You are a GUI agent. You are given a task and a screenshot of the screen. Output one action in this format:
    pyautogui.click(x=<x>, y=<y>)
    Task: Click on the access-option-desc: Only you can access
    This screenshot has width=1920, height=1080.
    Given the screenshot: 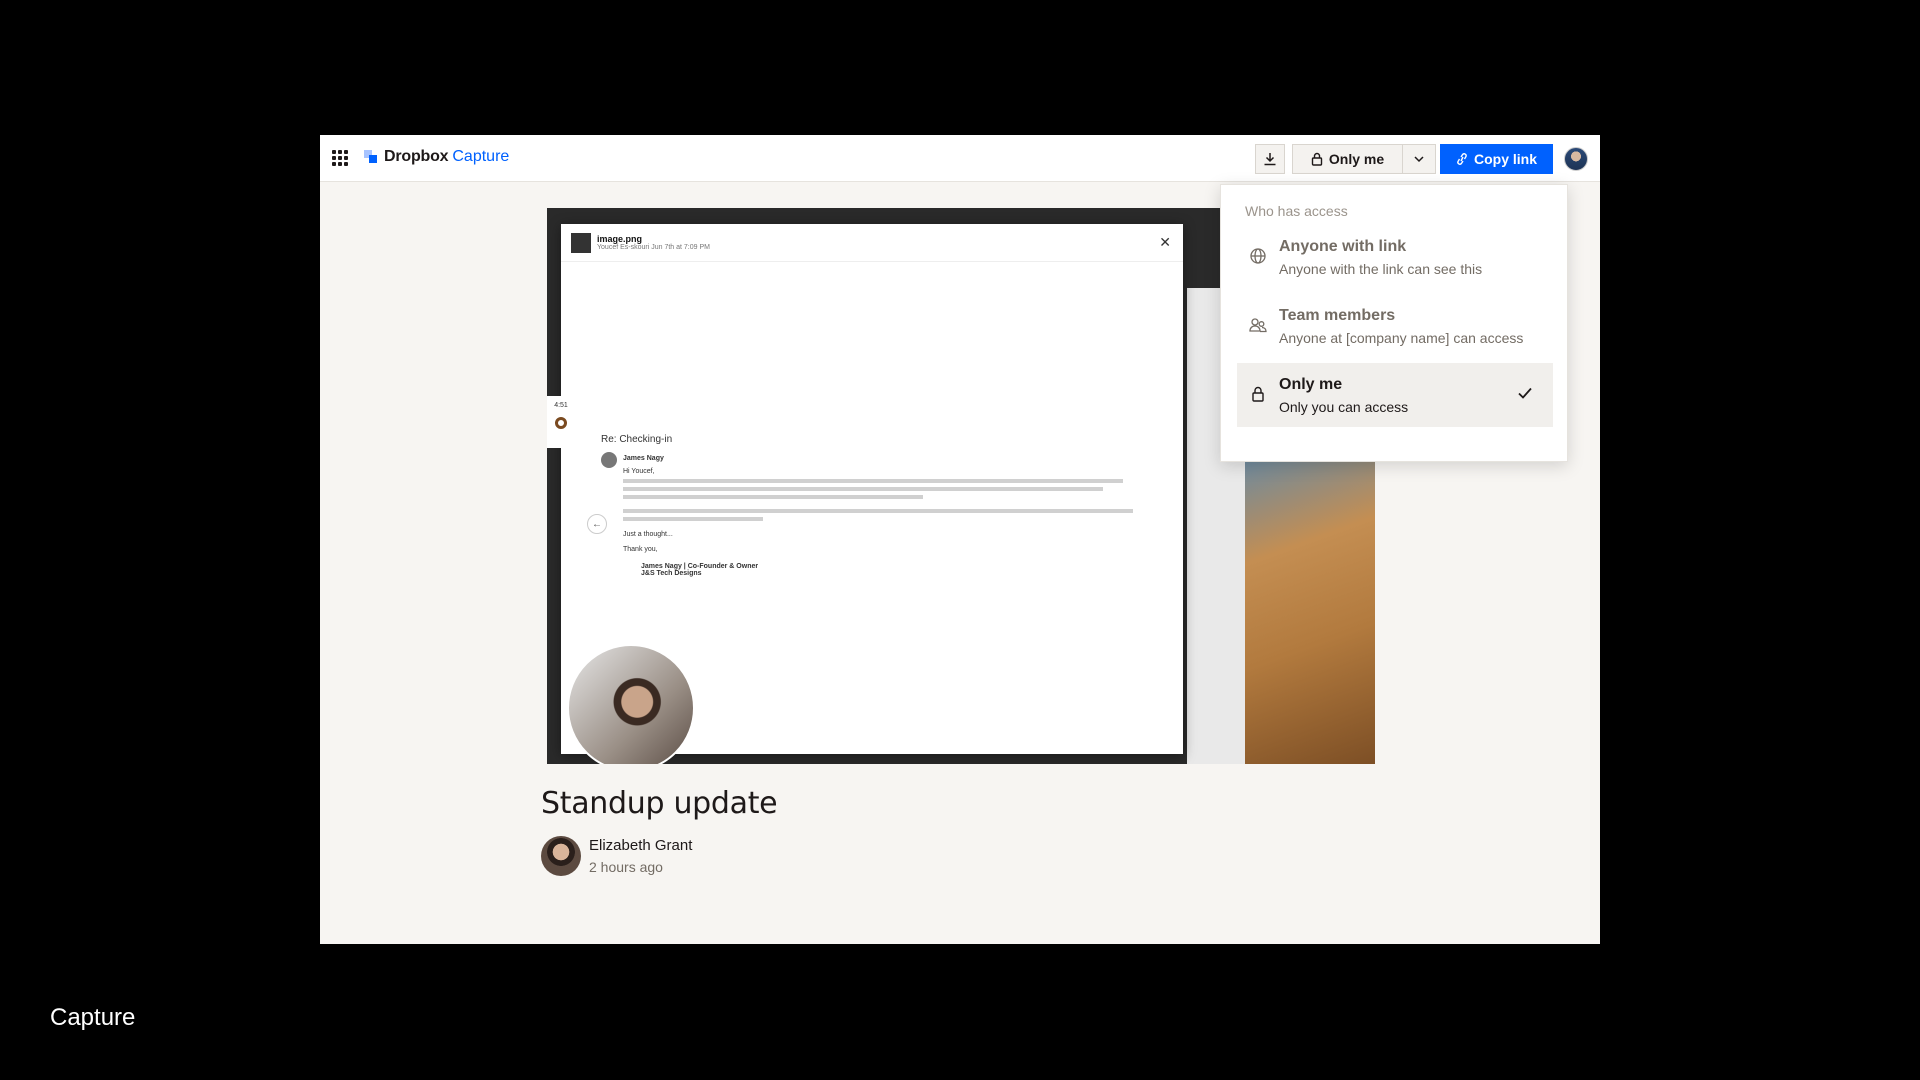 What is the action you would take?
    pyautogui.click(x=1344, y=407)
    